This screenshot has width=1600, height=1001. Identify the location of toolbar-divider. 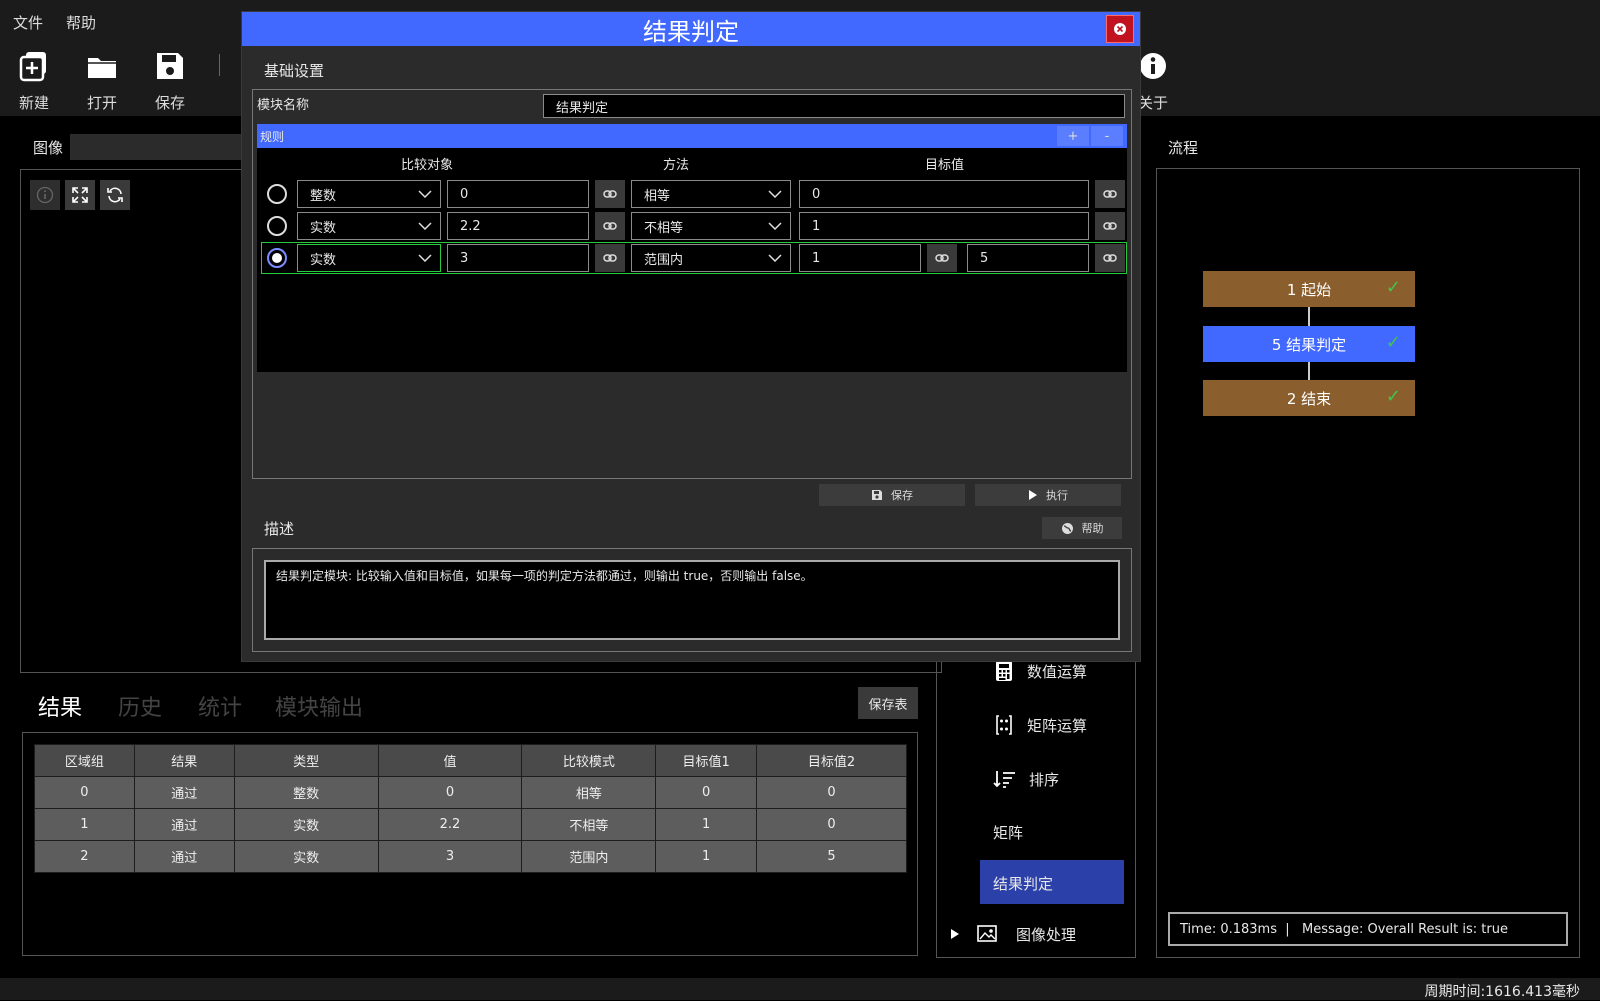
(219, 65).